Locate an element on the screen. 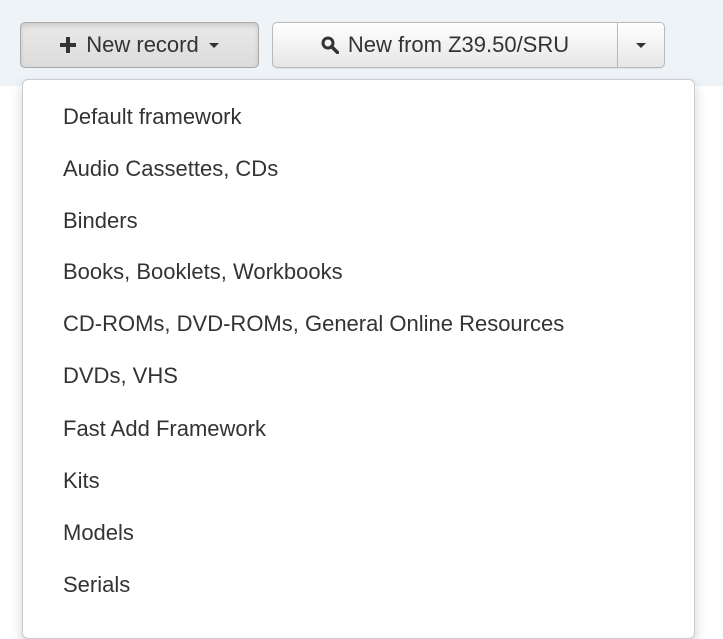  new-from-z3950-label: New from Z39.50/SRU is located at coordinates (458, 44).